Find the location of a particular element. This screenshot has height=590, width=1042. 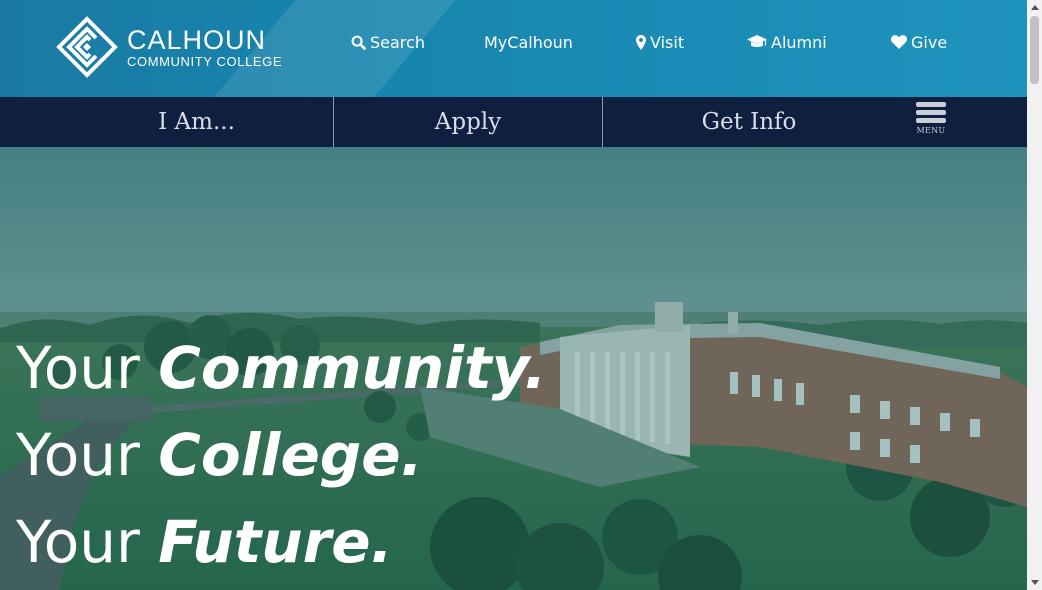

utility-nav-search-label: Search is located at coordinates (397, 42).